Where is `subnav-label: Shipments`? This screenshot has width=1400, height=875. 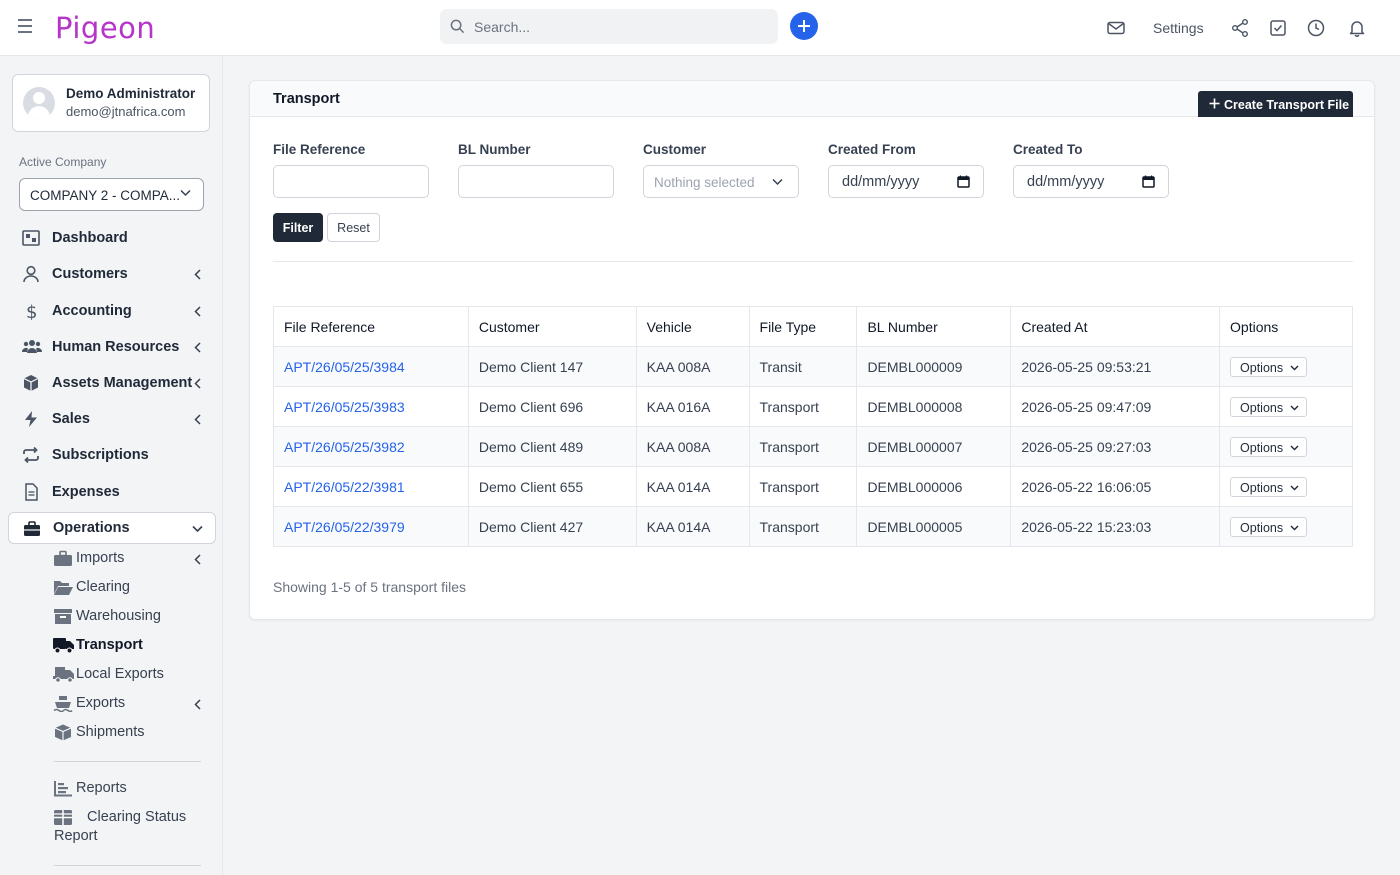 subnav-label: Shipments is located at coordinates (110, 732).